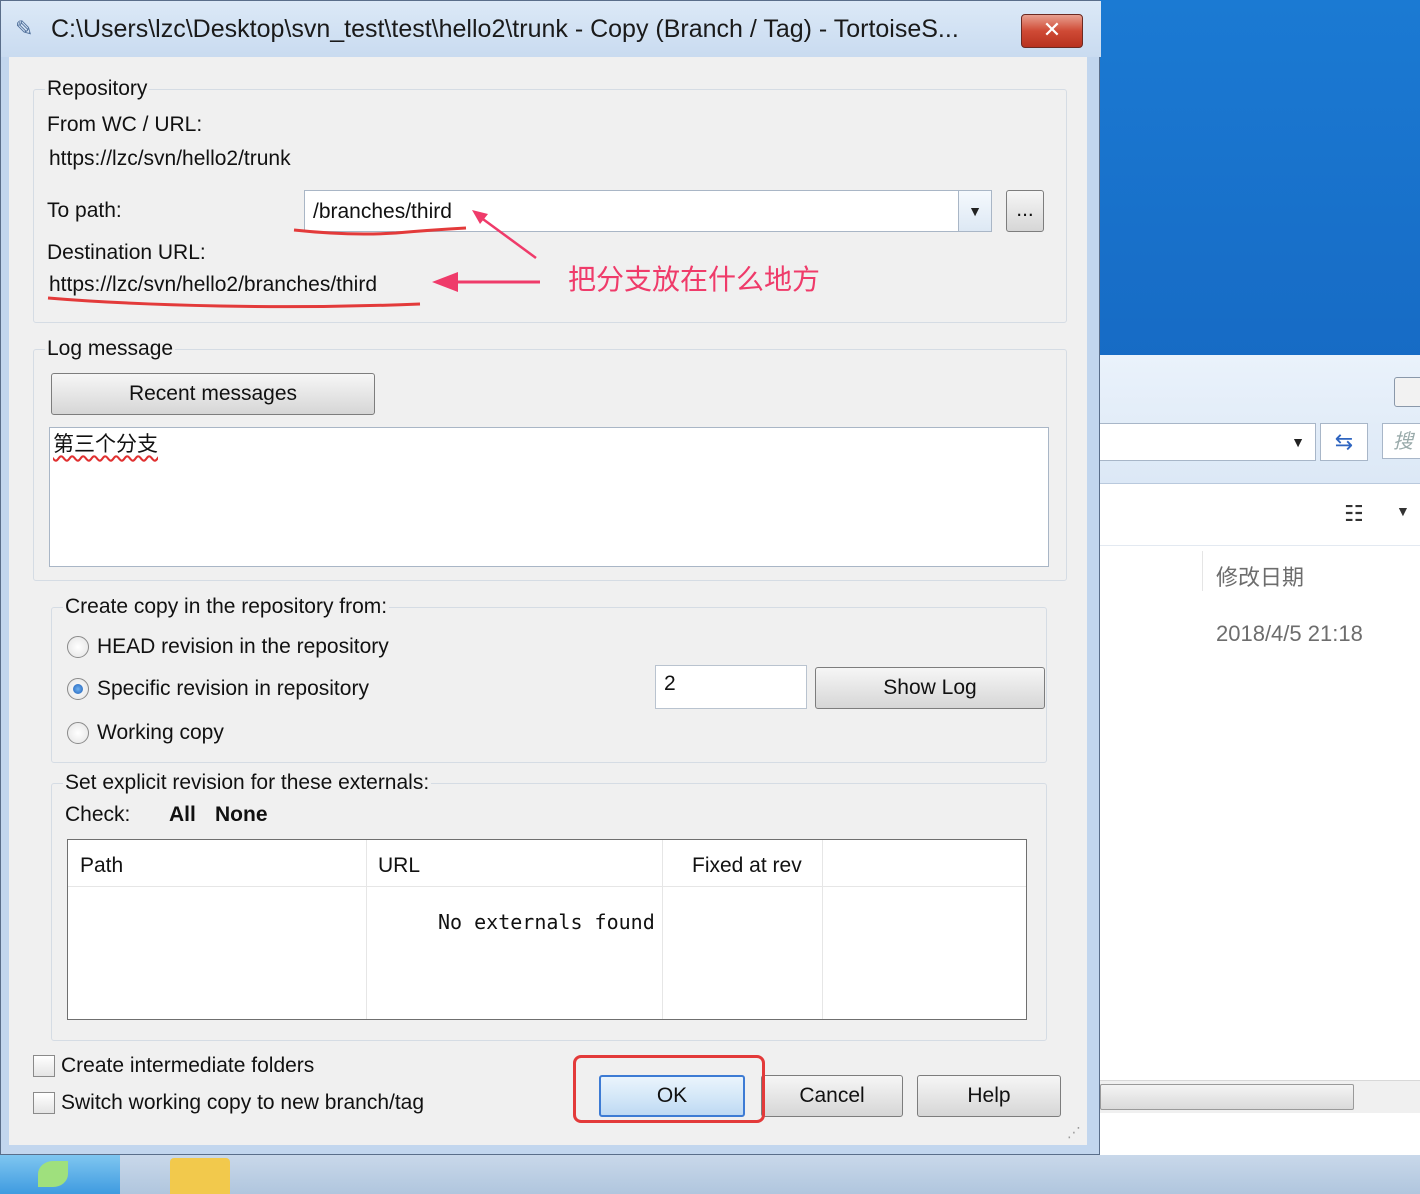  Describe the element at coordinates (669, 1089) in the screenshot. I see `ok-button-highlight` at that location.